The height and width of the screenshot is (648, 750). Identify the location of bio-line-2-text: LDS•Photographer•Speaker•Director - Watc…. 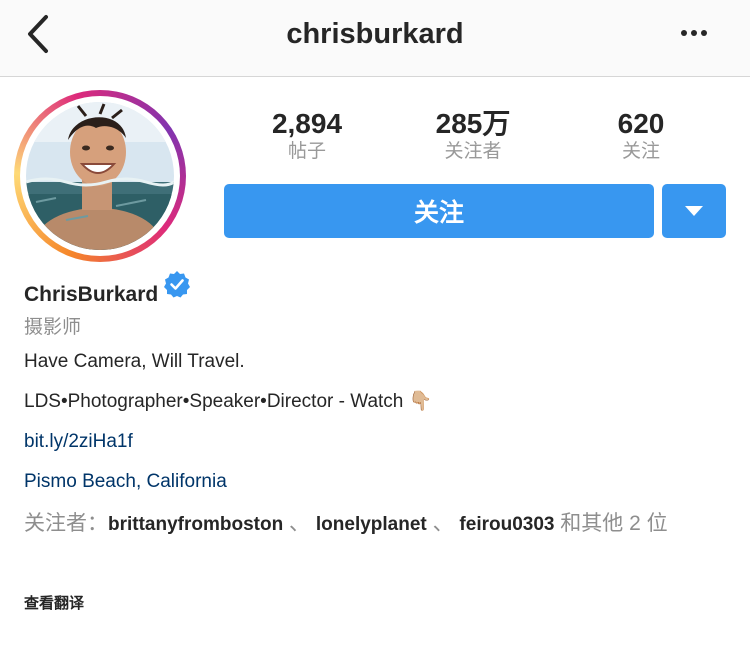
(214, 401).